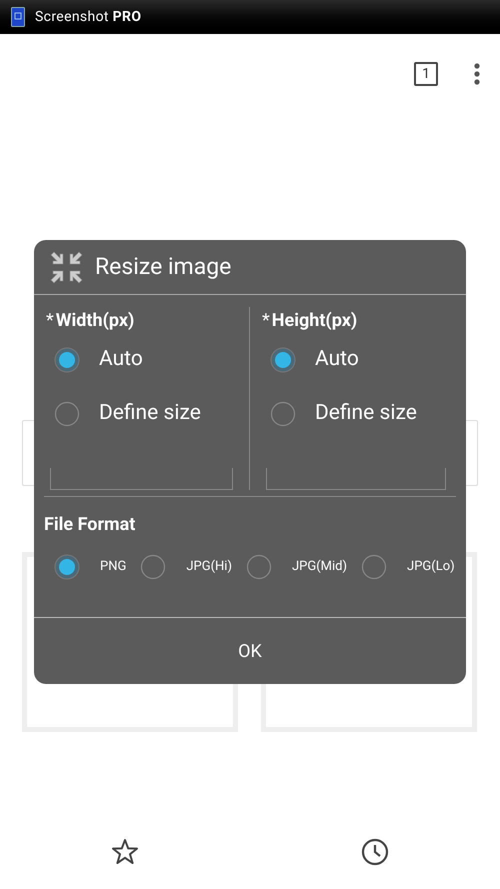 The height and width of the screenshot is (889, 500). What do you see at coordinates (315, 320) in the screenshot?
I see `field-label: Height(px)` at bounding box center [315, 320].